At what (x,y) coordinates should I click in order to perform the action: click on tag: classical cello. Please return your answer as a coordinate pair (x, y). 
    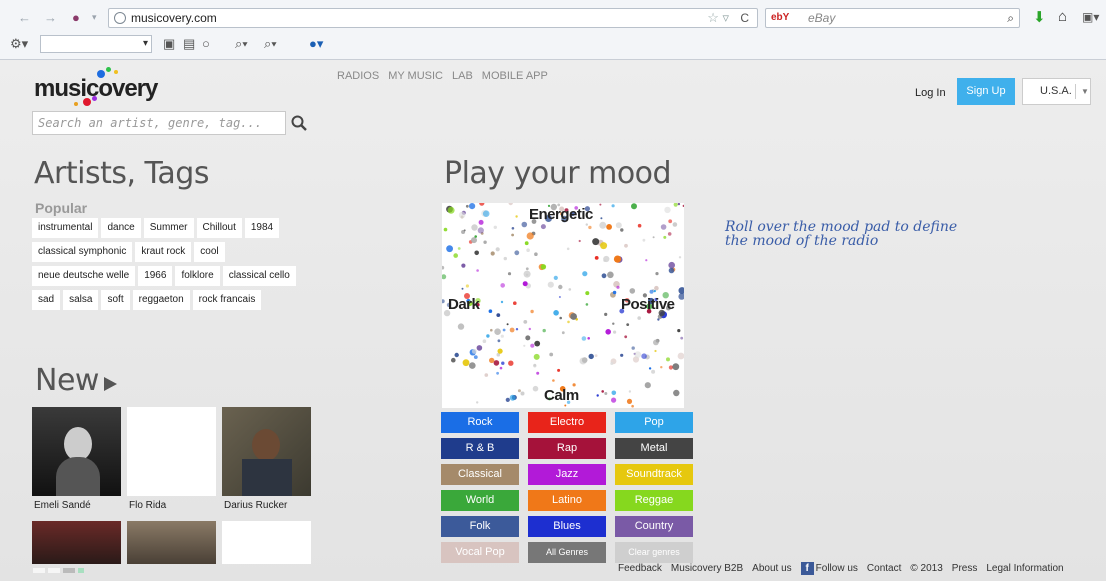
    Looking at the image, I should click on (259, 276).